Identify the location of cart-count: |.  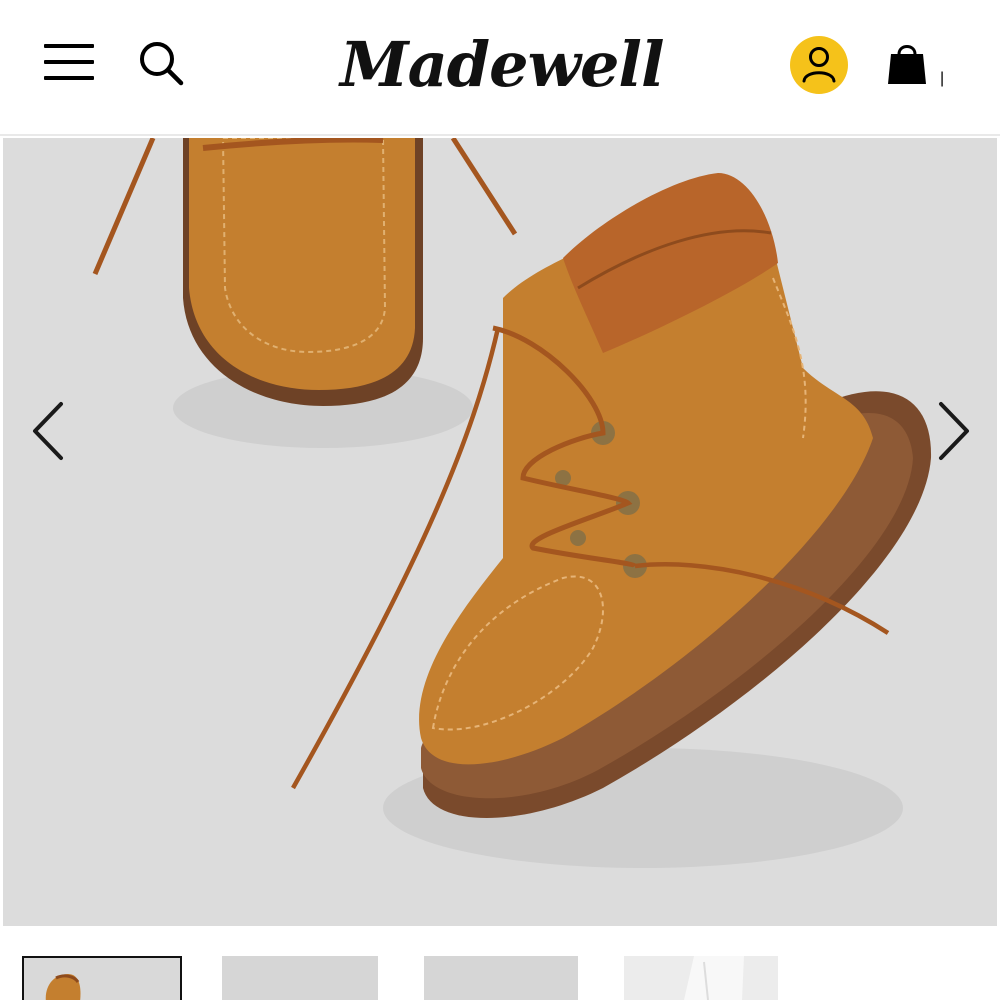
(942, 78).